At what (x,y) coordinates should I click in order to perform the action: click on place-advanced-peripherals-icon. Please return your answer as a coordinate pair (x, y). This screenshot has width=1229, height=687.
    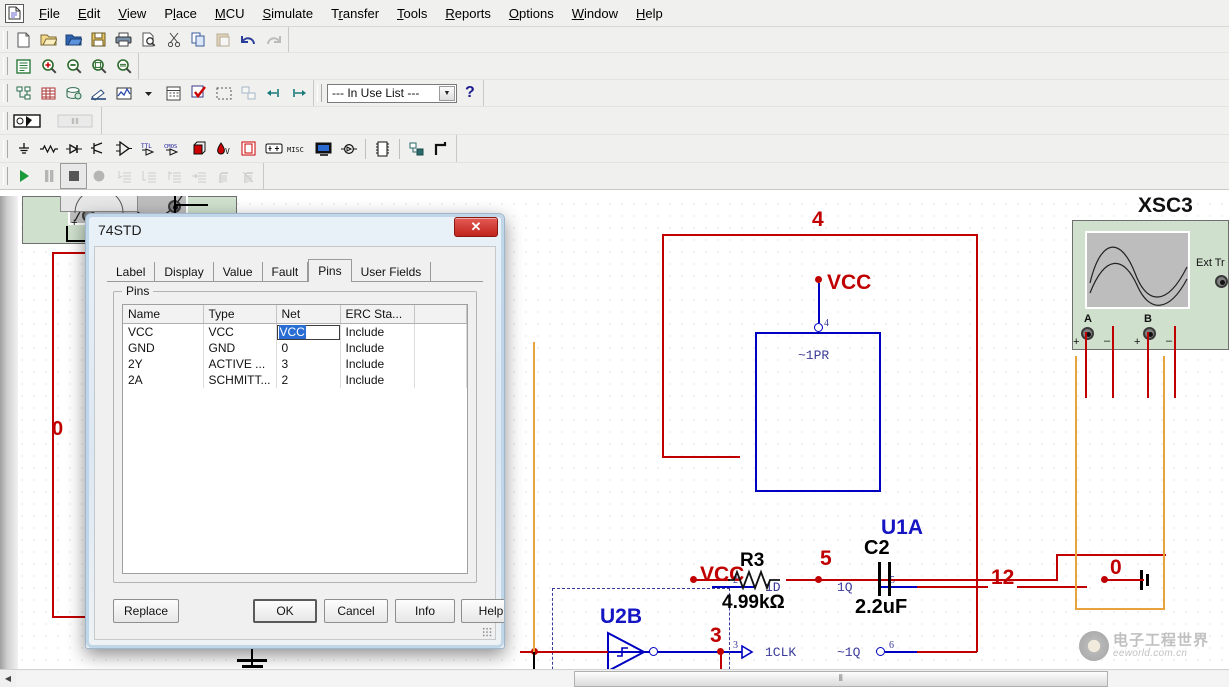
    Looking at the image, I should click on (323, 149).